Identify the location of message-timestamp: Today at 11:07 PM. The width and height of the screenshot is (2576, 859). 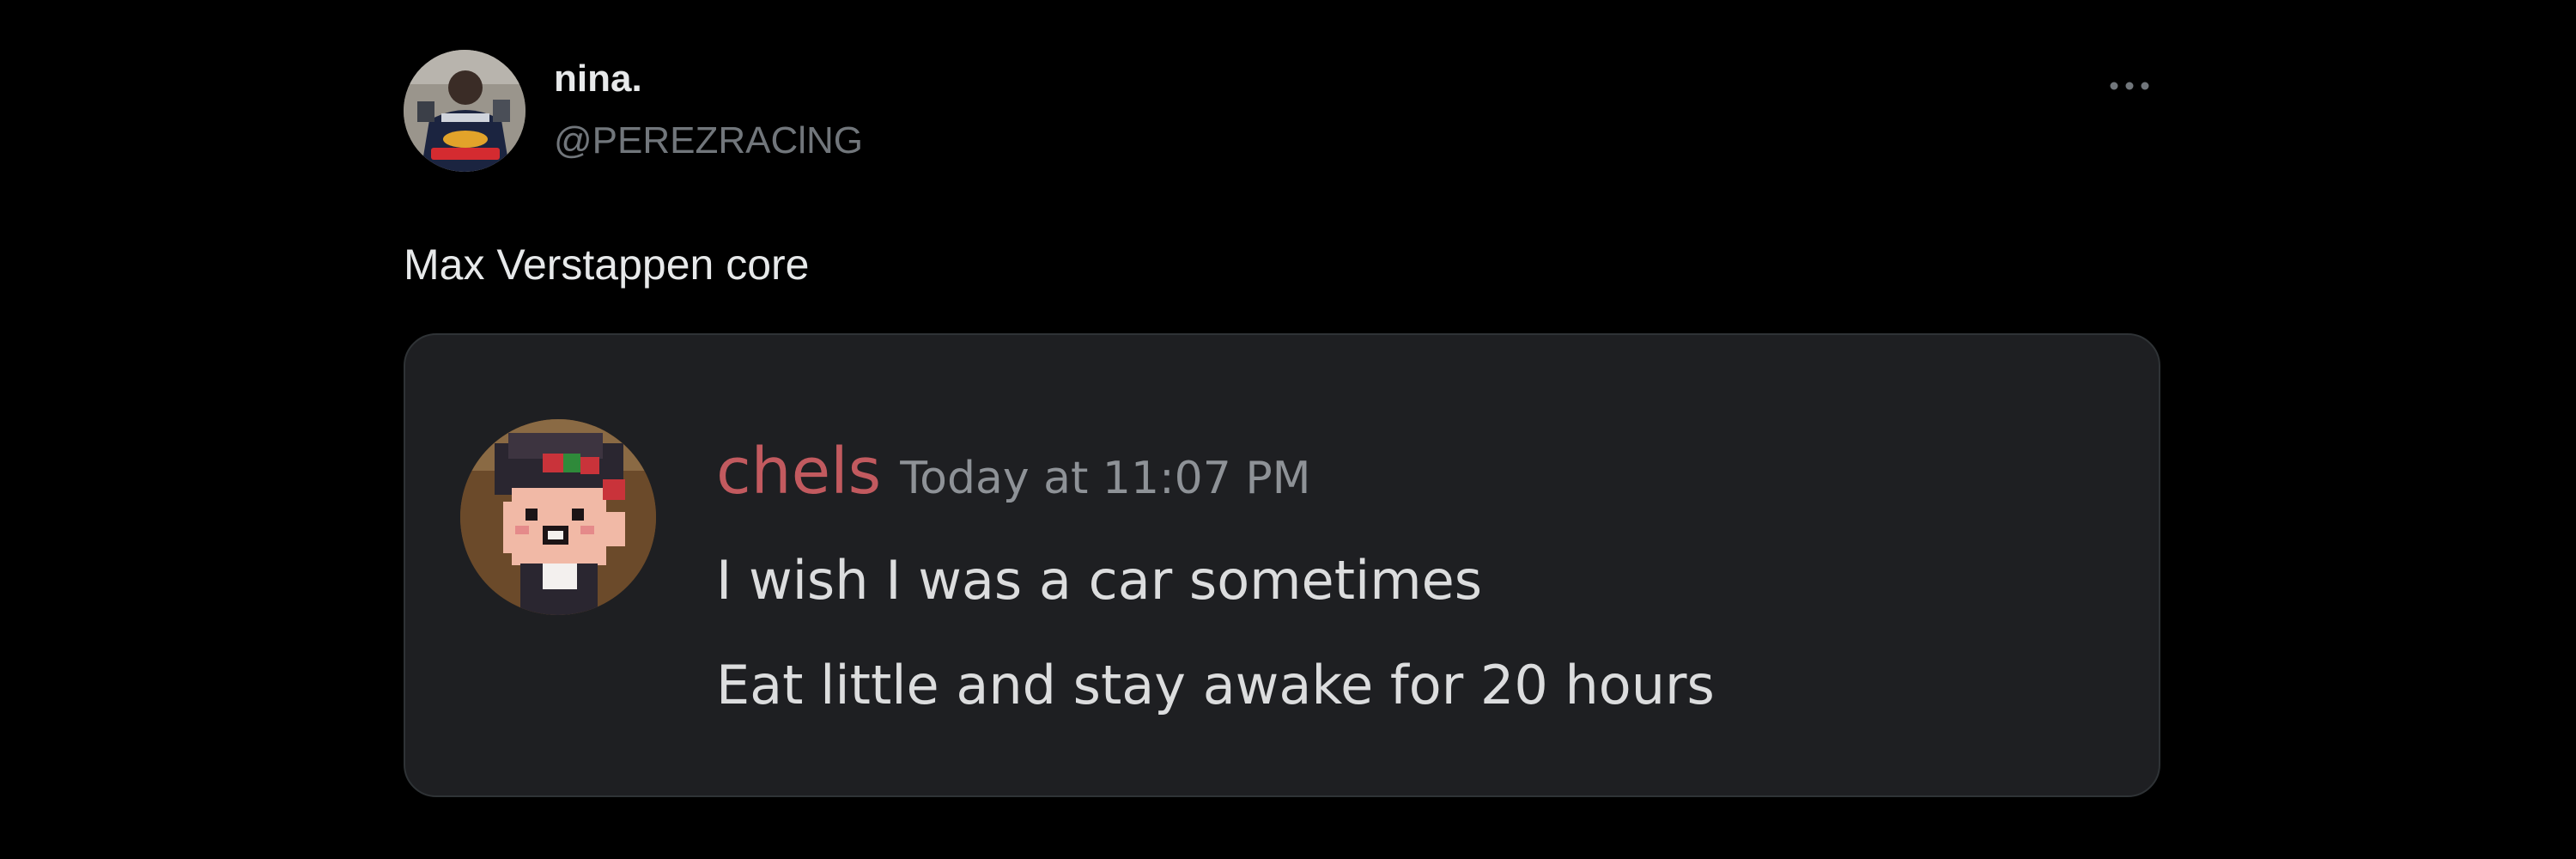
(1105, 478).